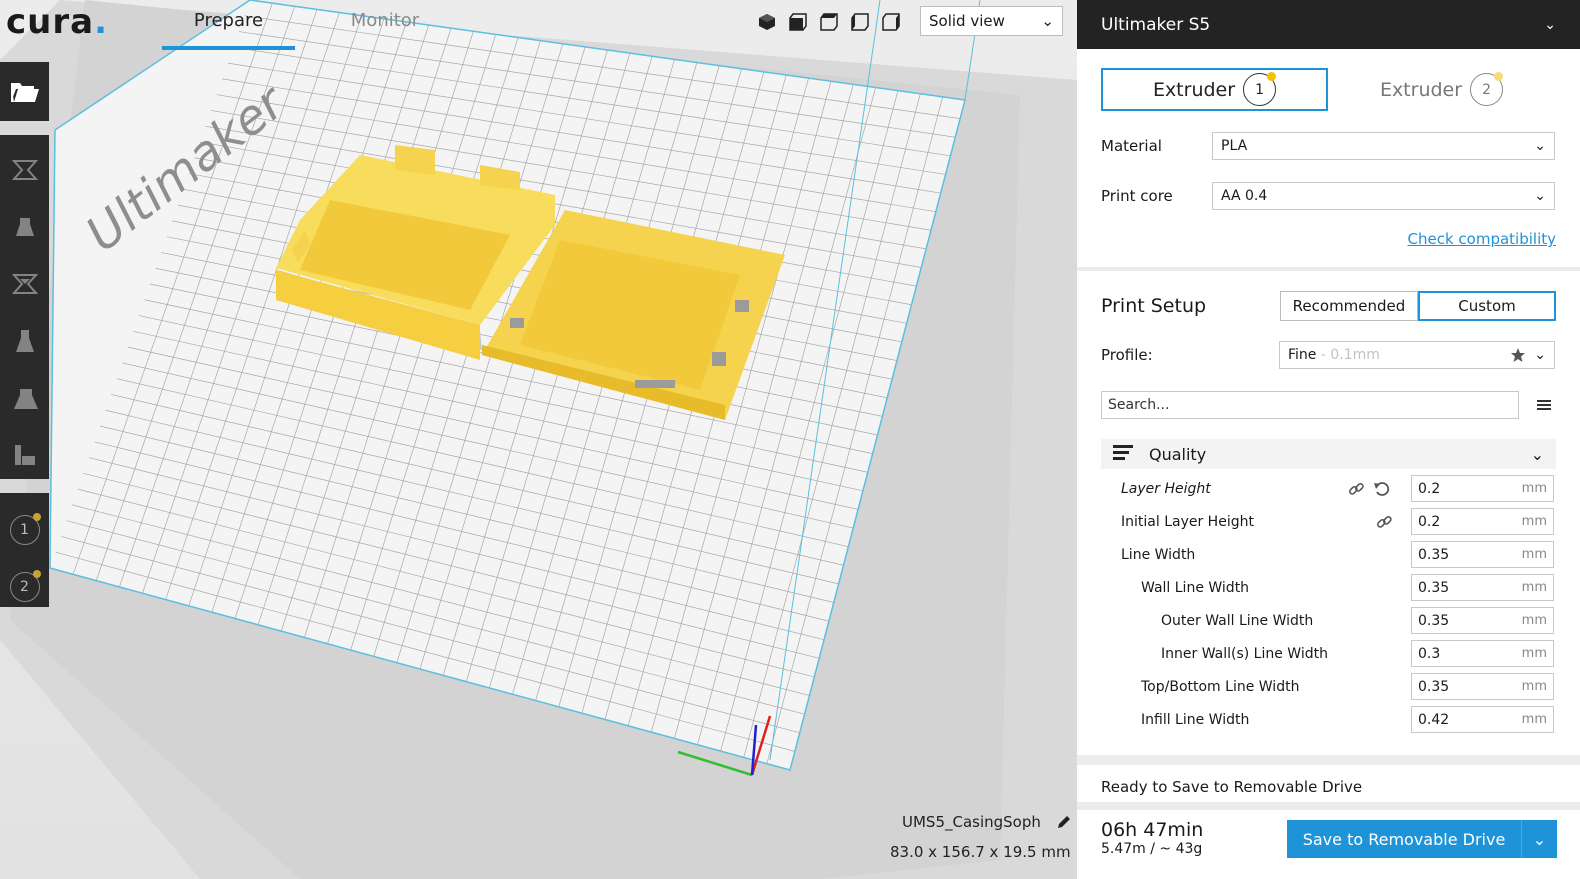 This screenshot has height=879, width=1580. I want to click on scale-icon, so click(24, 226).